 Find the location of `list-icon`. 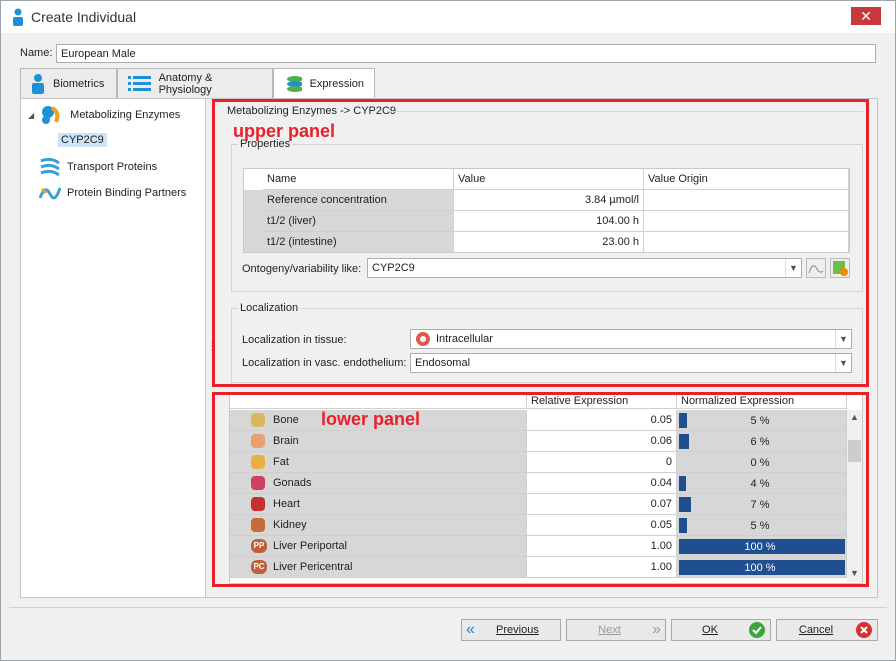

list-icon is located at coordinates (139, 83).